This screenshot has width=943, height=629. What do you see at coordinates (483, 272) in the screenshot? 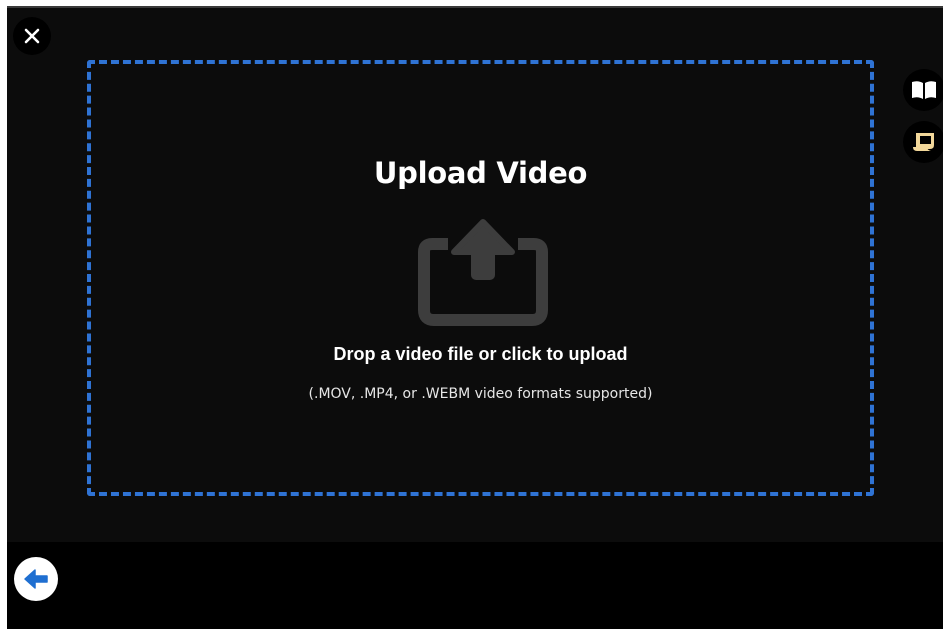
I see `upload-icon` at bounding box center [483, 272].